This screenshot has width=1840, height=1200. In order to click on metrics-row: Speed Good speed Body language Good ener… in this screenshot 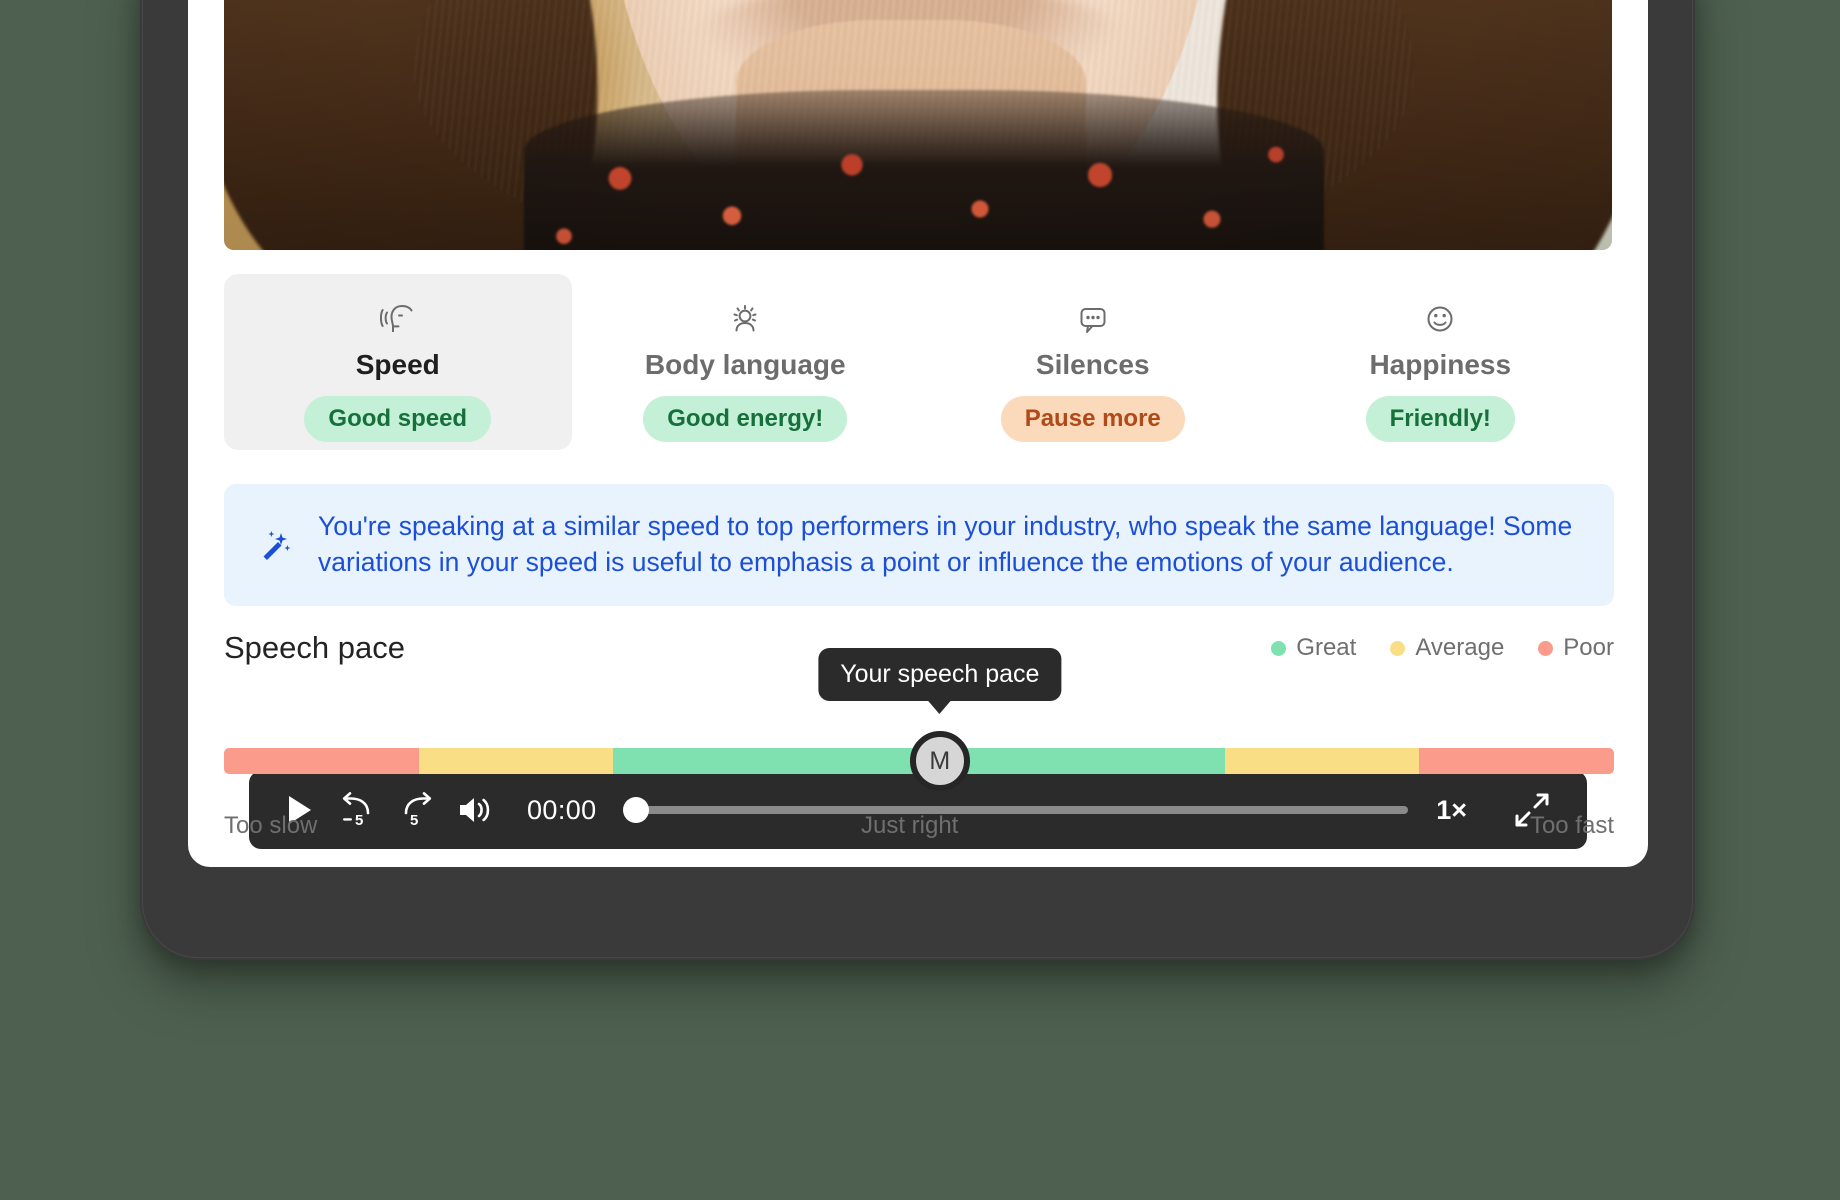, I will do `click(919, 362)`.